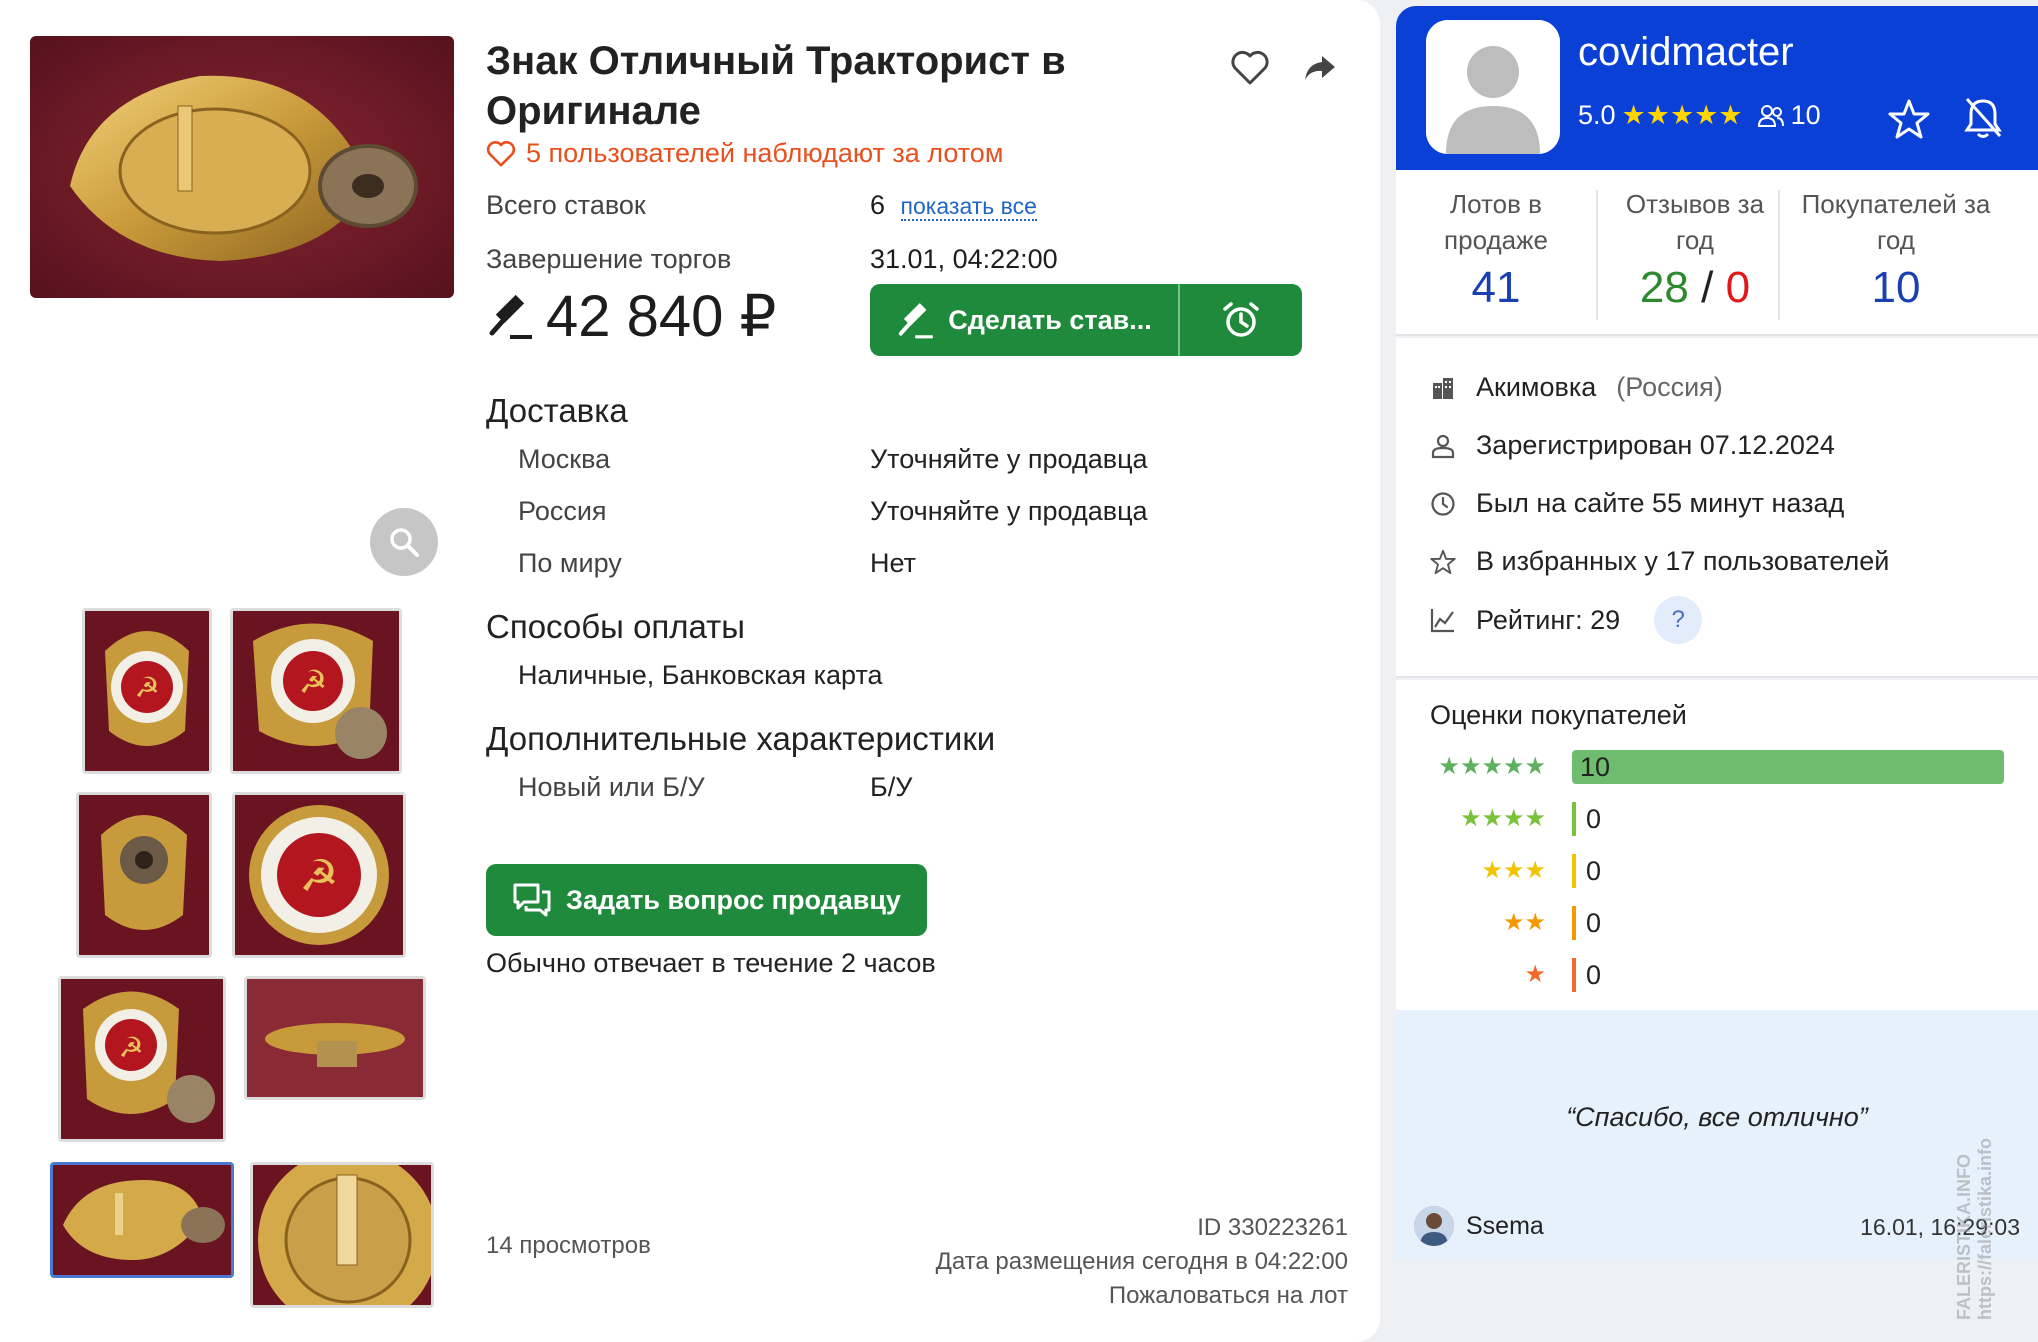 This screenshot has height=1342, width=2038. Describe the element at coordinates (147, 691) in the screenshot. I see `thumbnail-1: ☭` at that location.